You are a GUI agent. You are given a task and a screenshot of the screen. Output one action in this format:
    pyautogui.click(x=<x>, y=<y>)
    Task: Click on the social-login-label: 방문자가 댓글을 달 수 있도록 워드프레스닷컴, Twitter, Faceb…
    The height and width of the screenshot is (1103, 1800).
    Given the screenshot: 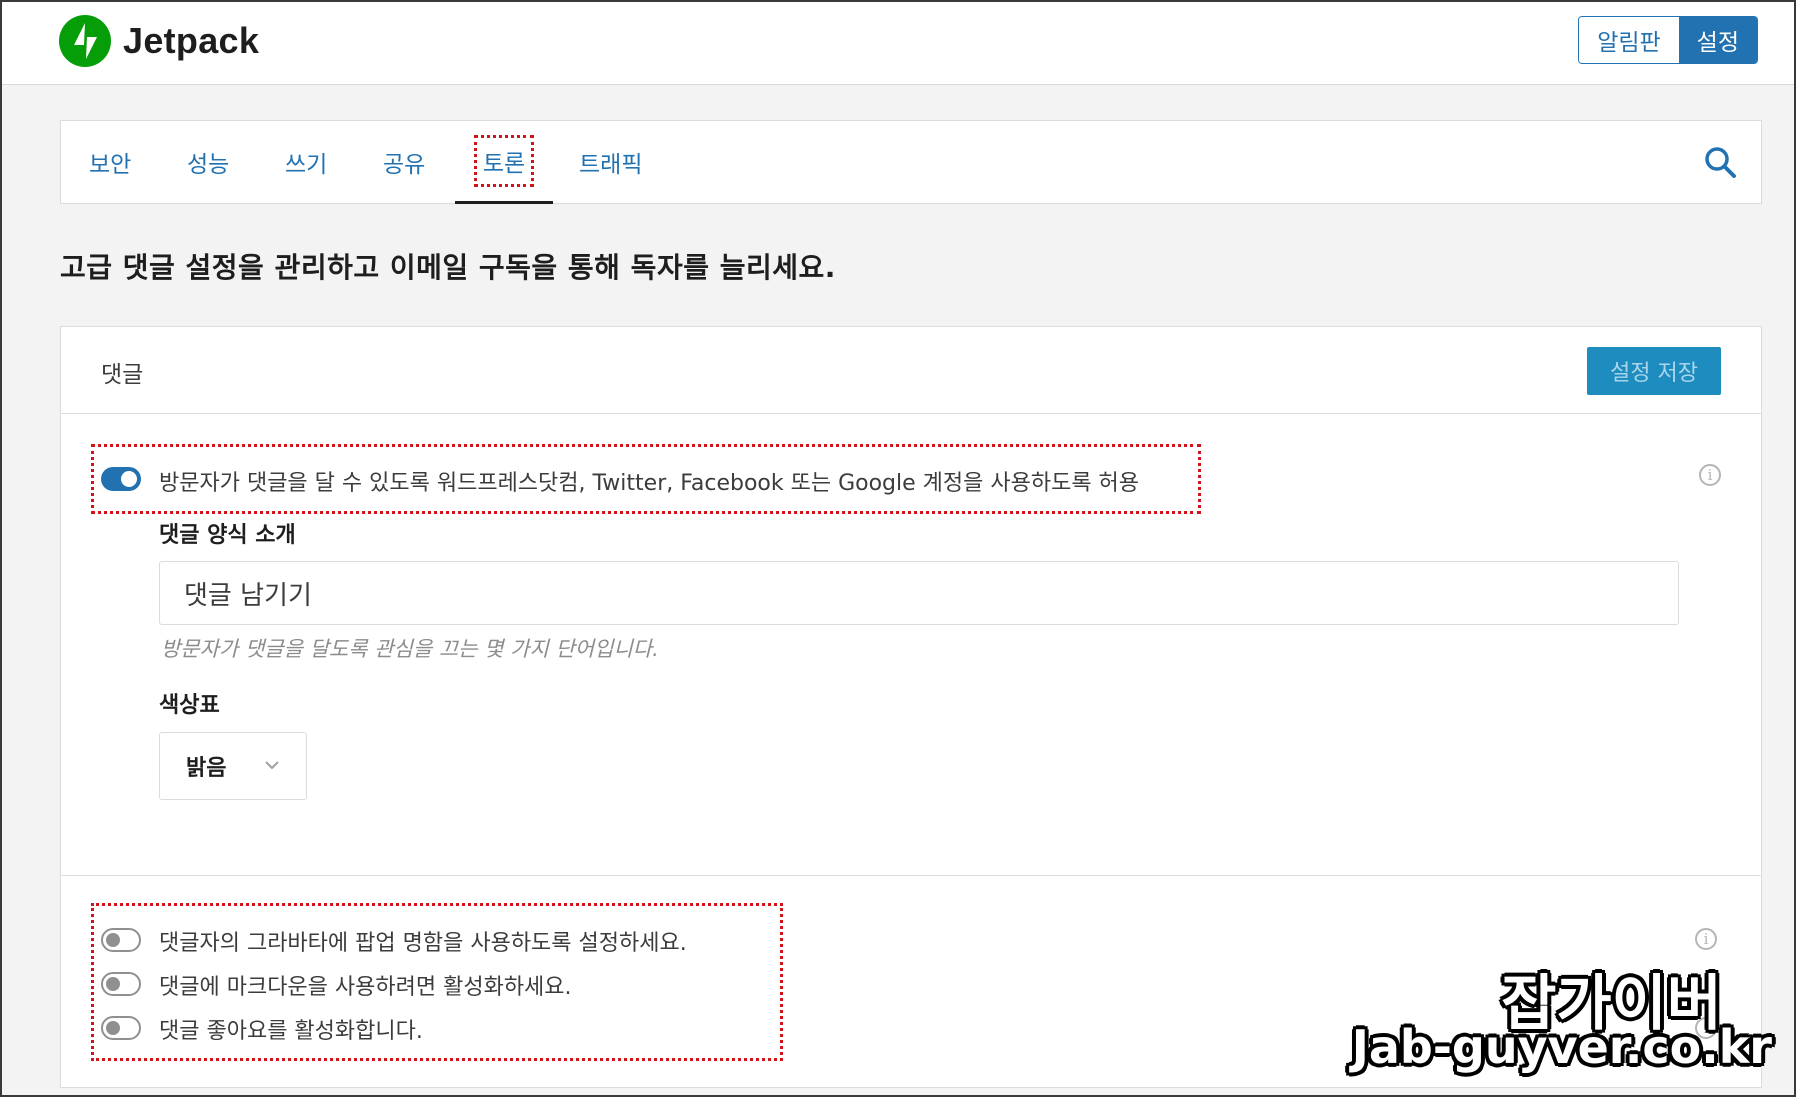 What is the action you would take?
    pyautogui.click(x=649, y=483)
    